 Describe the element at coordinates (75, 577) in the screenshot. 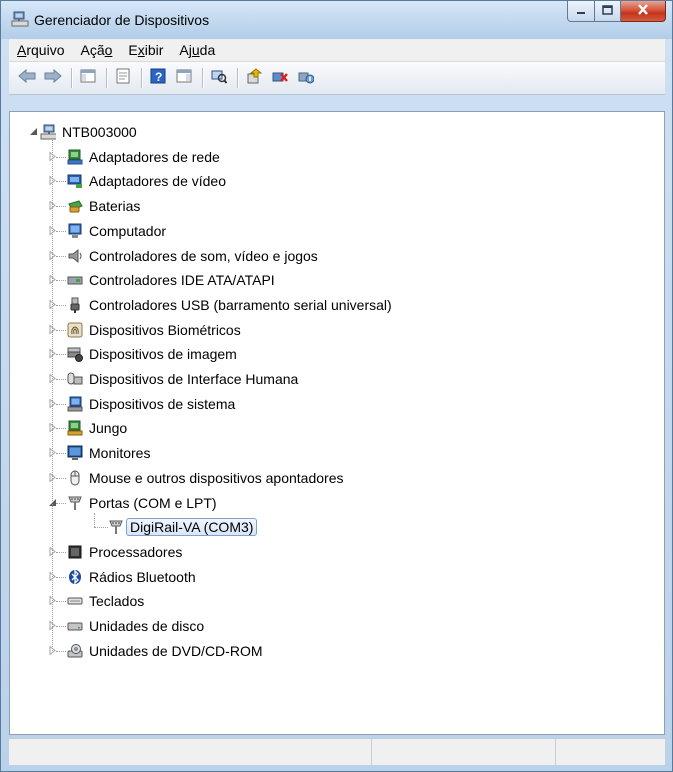

I see `bluetooth-icon` at that location.